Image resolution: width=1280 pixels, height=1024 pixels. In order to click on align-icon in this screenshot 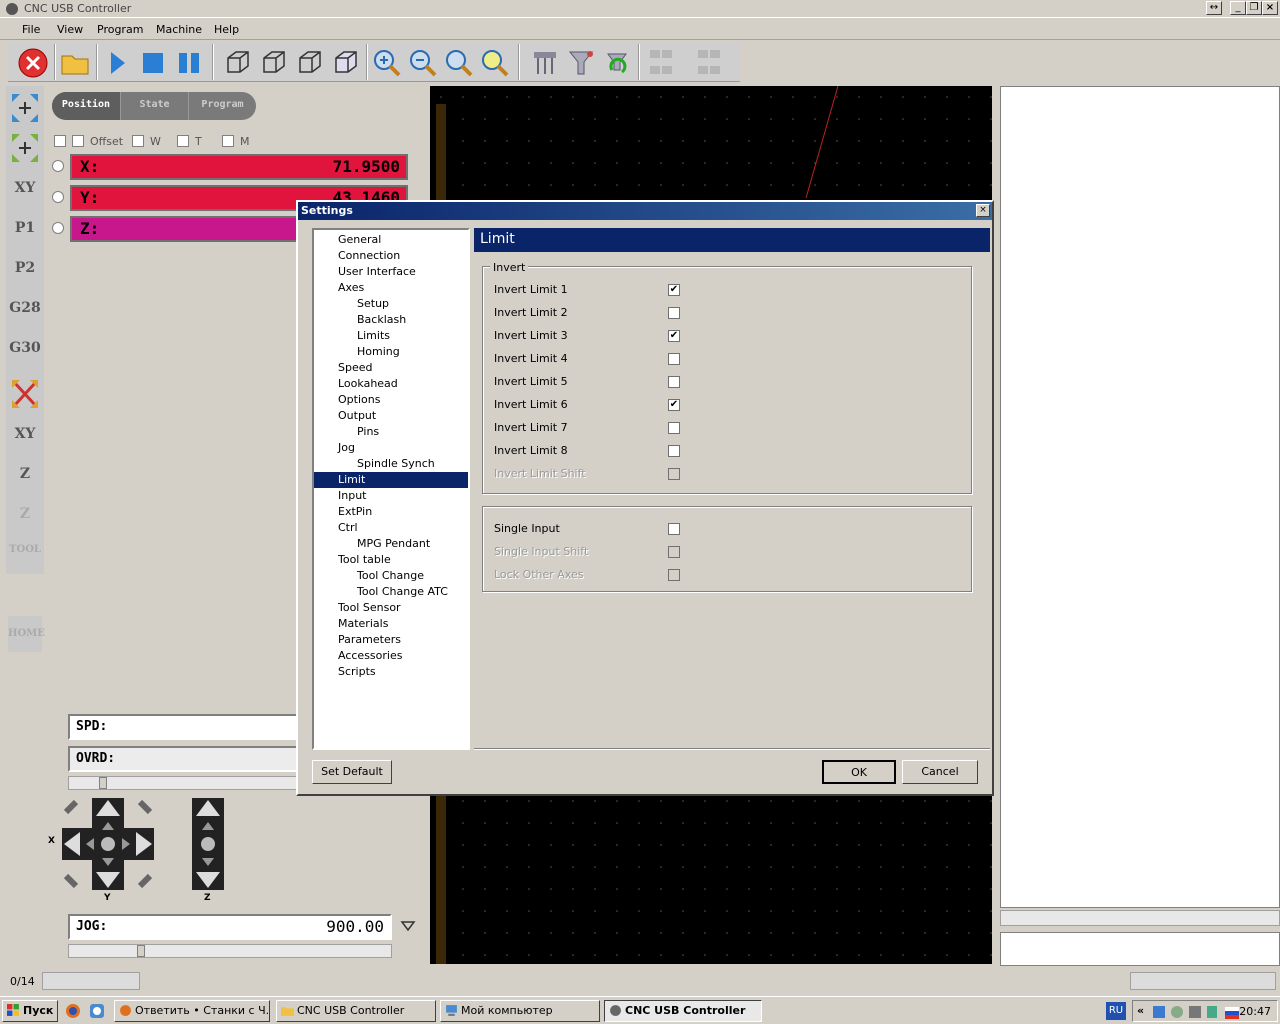, I will do `click(661, 62)`.